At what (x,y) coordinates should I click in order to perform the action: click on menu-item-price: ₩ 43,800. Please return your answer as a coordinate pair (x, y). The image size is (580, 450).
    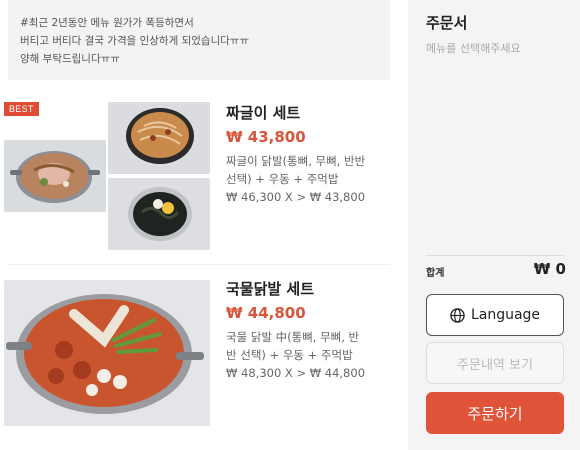
    Looking at the image, I should click on (266, 137).